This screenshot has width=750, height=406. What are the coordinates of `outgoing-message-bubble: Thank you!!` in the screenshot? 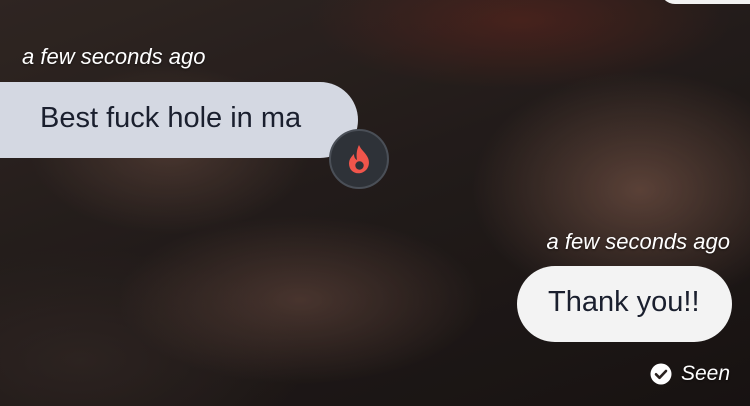 It's located at (624, 304).